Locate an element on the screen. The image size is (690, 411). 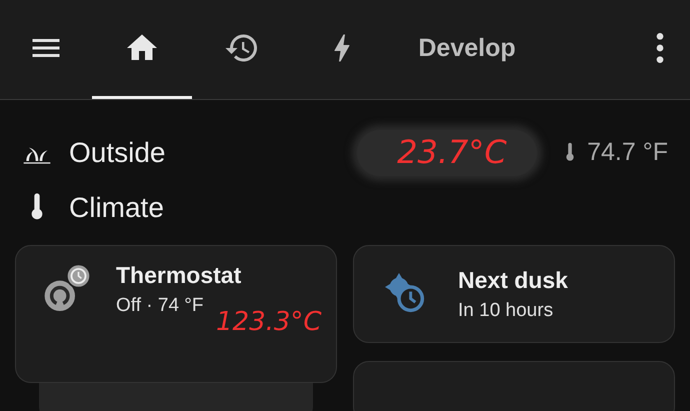
temperature-value: 74.7 °F is located at coordinates (627, 152).